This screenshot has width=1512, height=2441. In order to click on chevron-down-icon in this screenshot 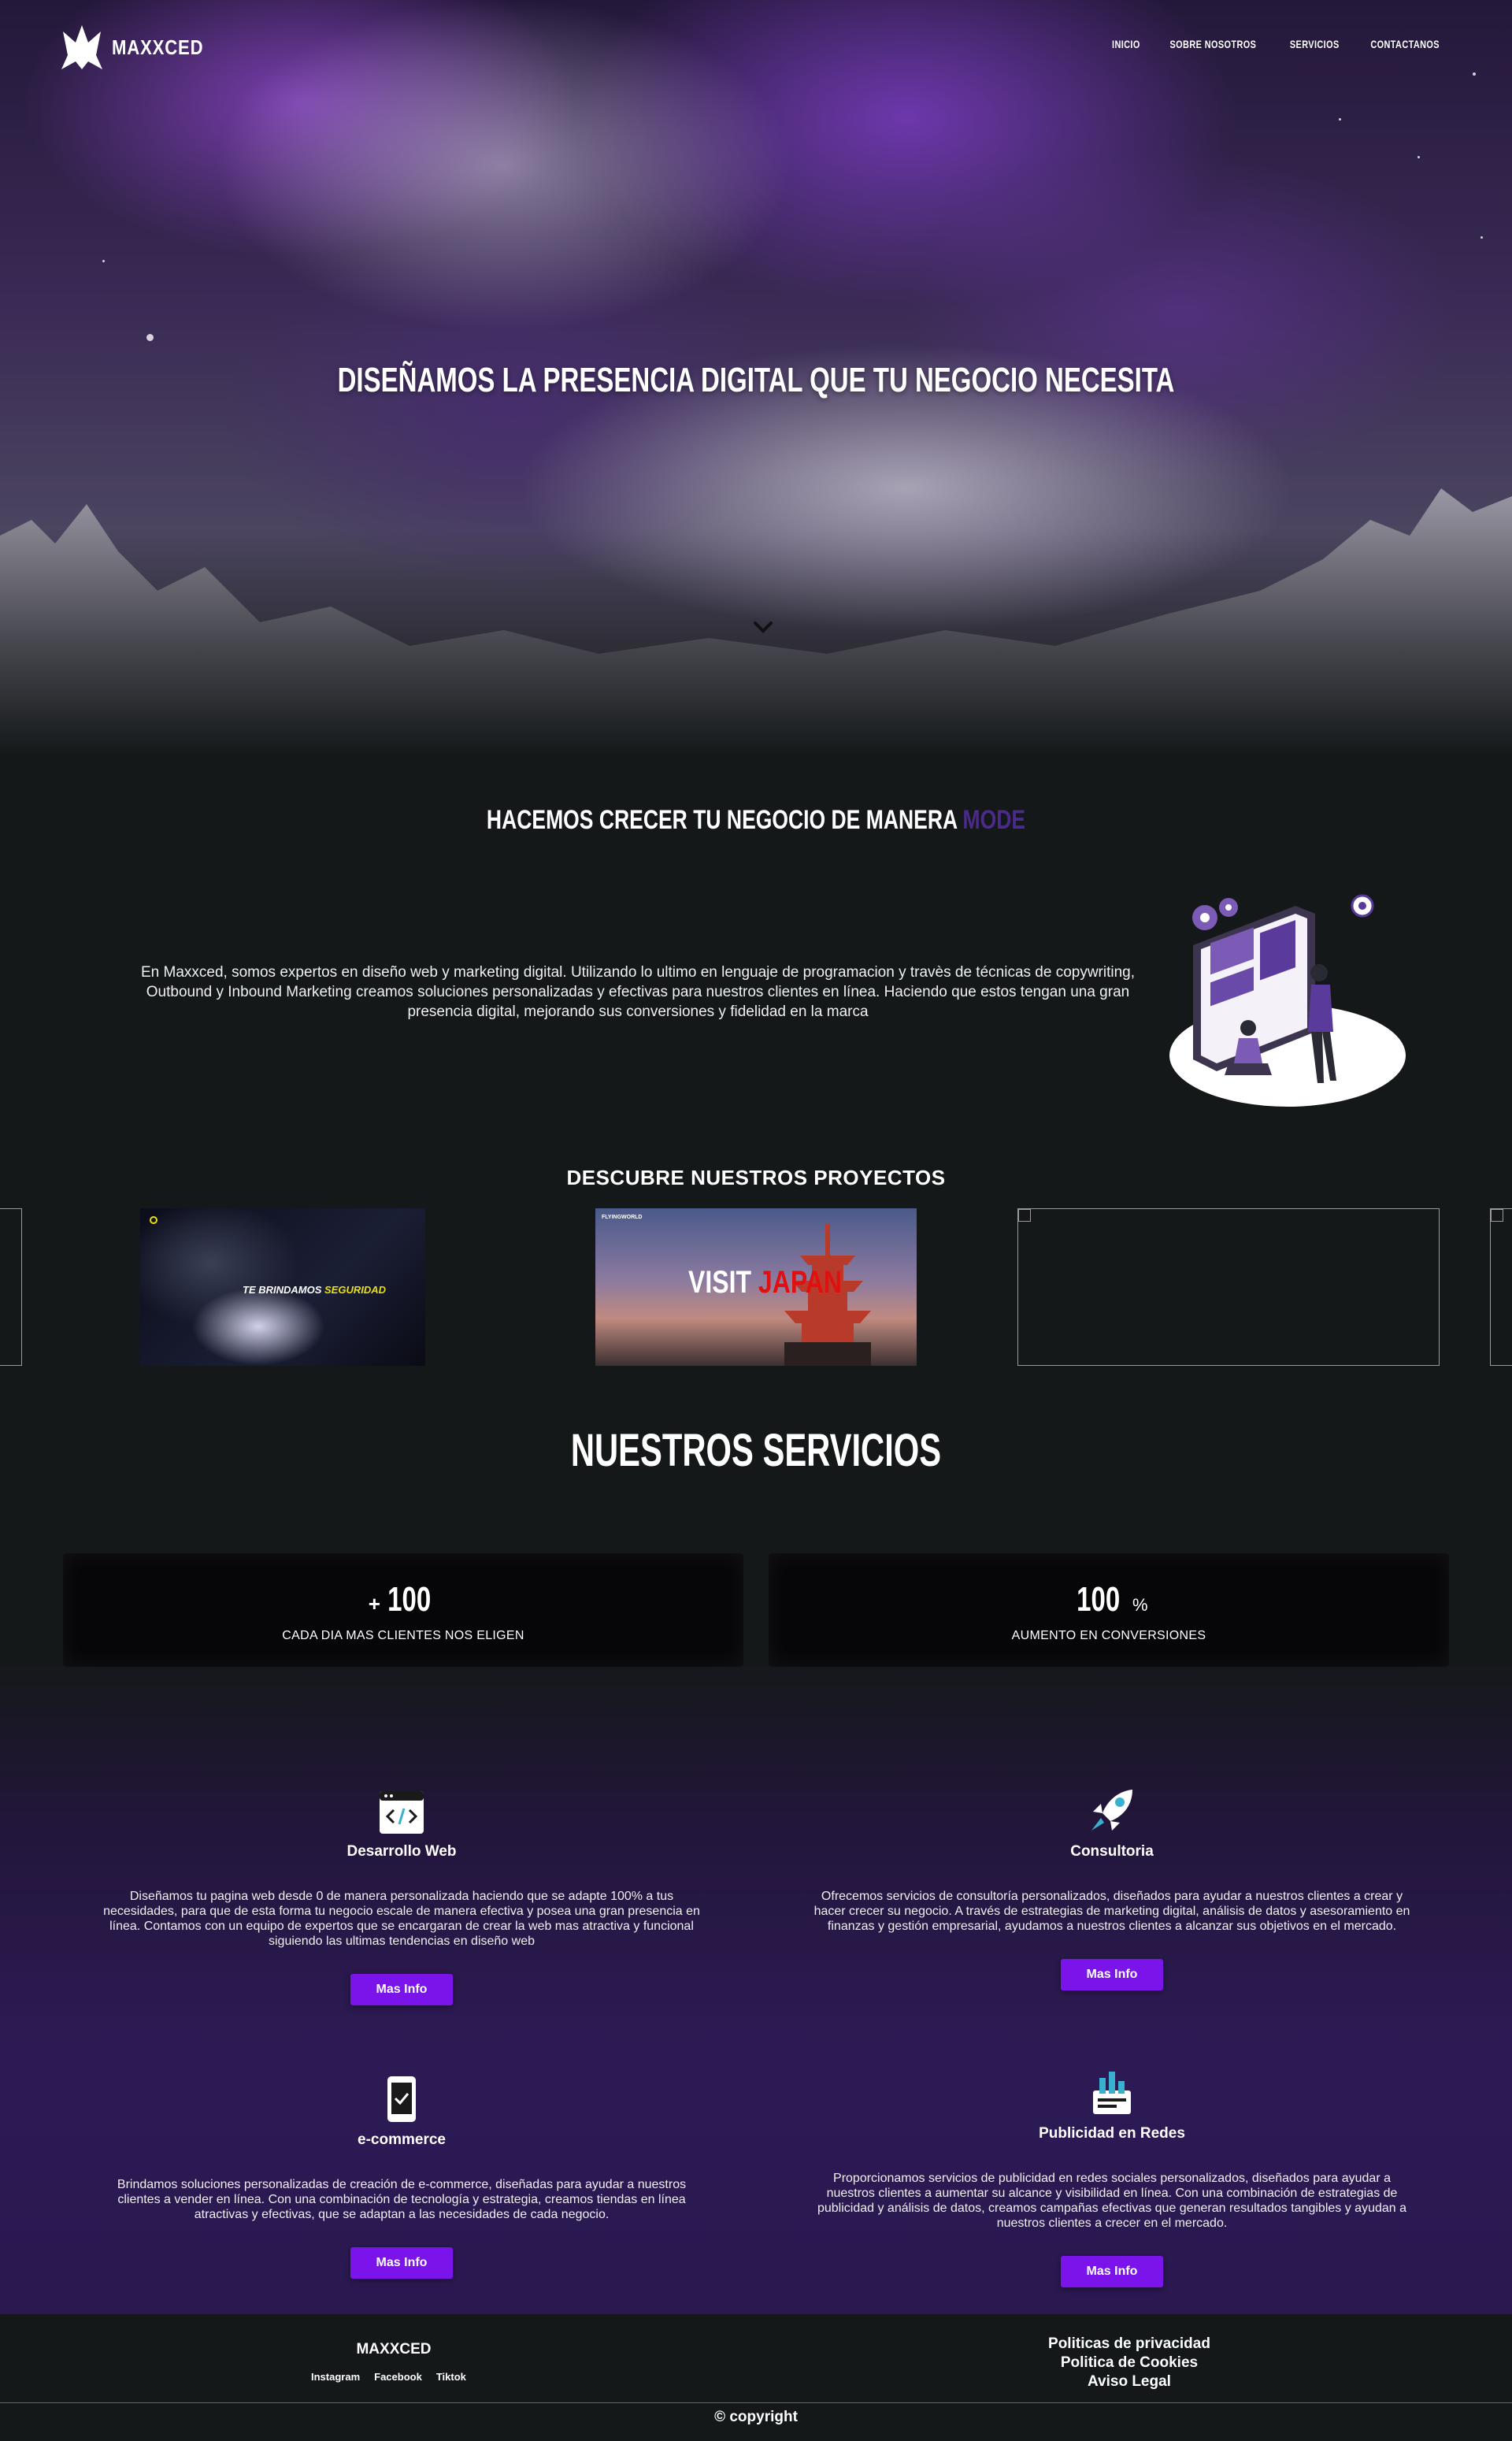, I will do `click(763, 627)`.